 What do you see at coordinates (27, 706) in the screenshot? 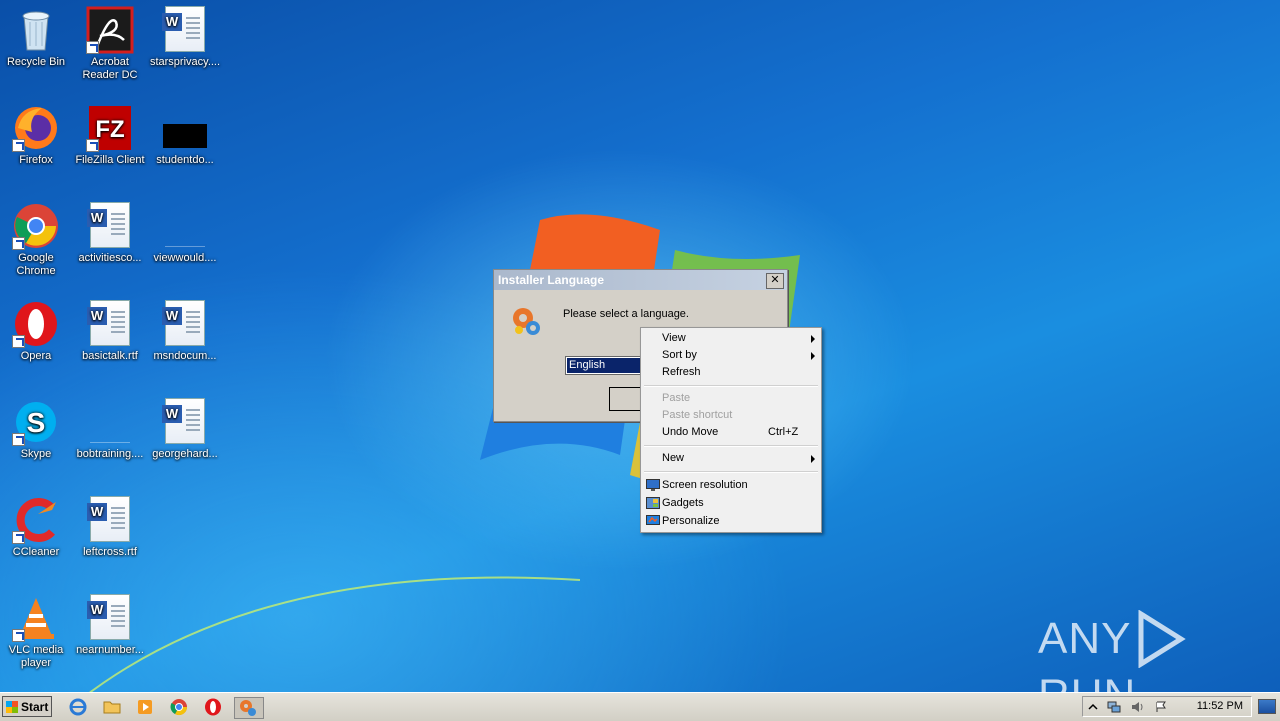
I see `start-button: Start` at bounding box center [27, 706].